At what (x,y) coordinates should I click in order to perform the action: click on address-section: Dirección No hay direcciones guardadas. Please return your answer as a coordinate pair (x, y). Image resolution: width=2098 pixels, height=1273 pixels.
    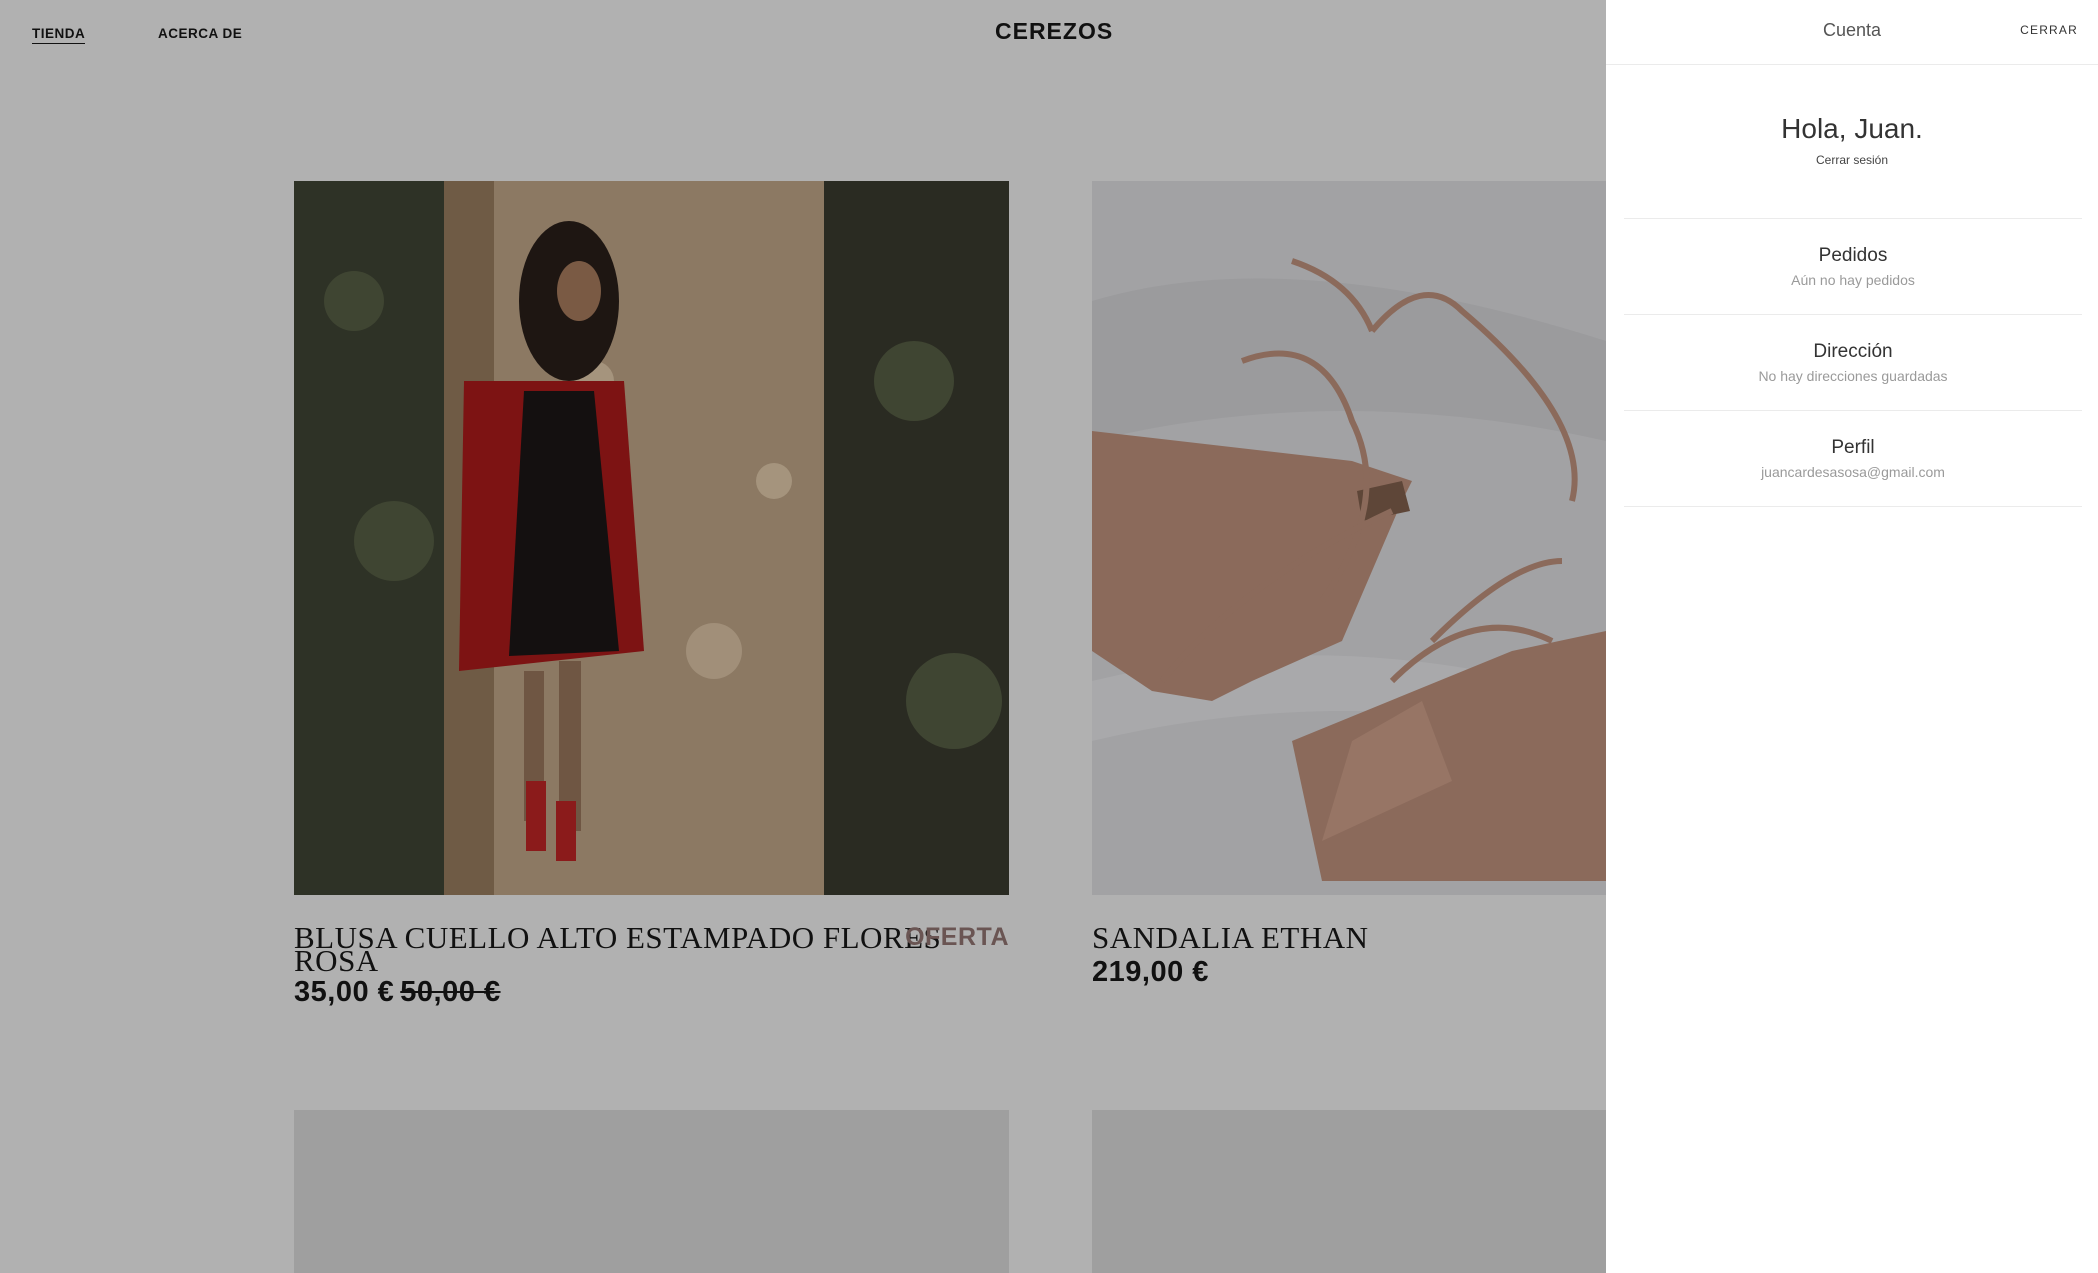
    Looking at the image, I should click on (1853, 362).